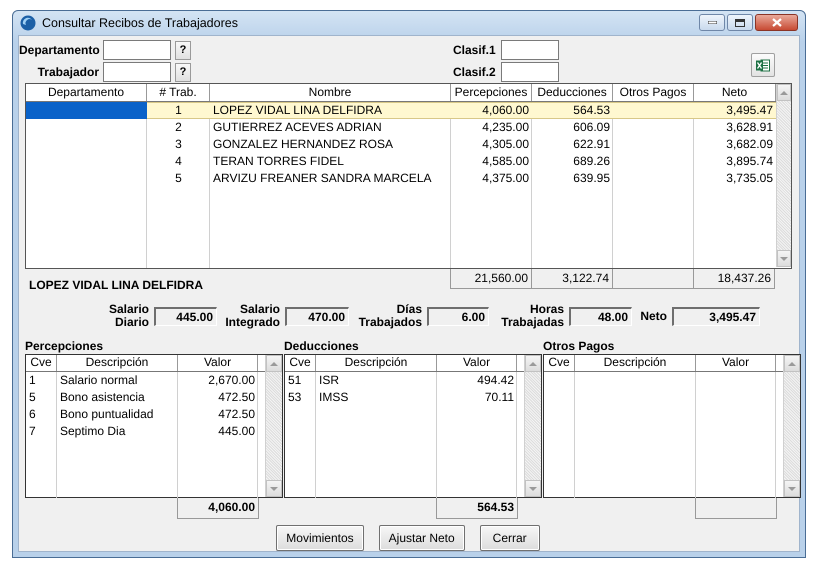 The image size is (818, 568). What do you see at coordinates (591, 161) in the screenshot?
I see `table-cell-text: 689.26` at bounding box center [591, 161].